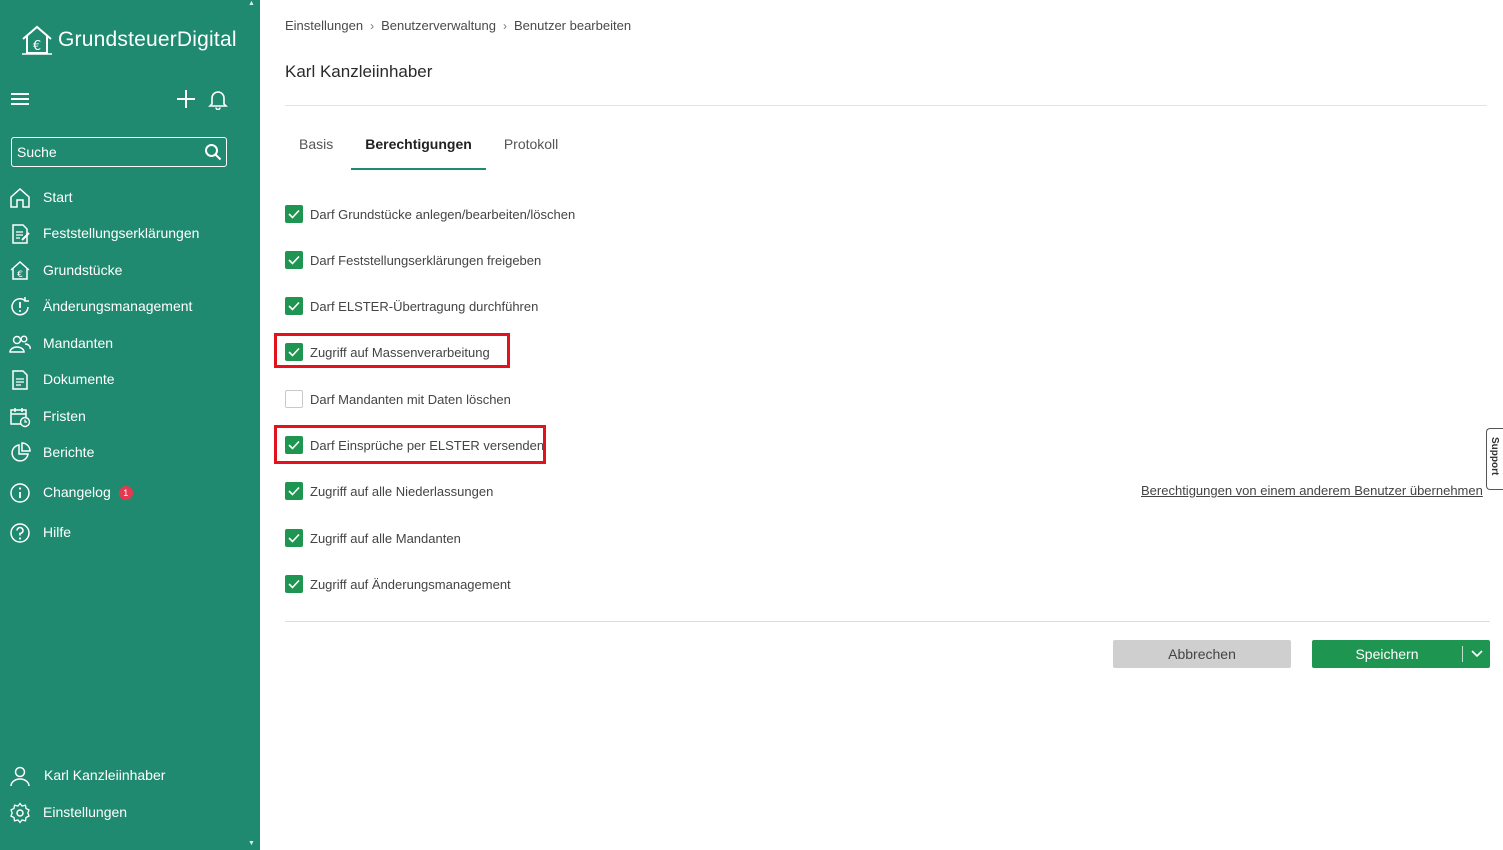 The height and width of the screenshot is (850, 1503). What do you see at coordinates (130, 379) in the screenshot?
I see `nav-item-dokumente: Dokumente` at bounding box center [130, 379].